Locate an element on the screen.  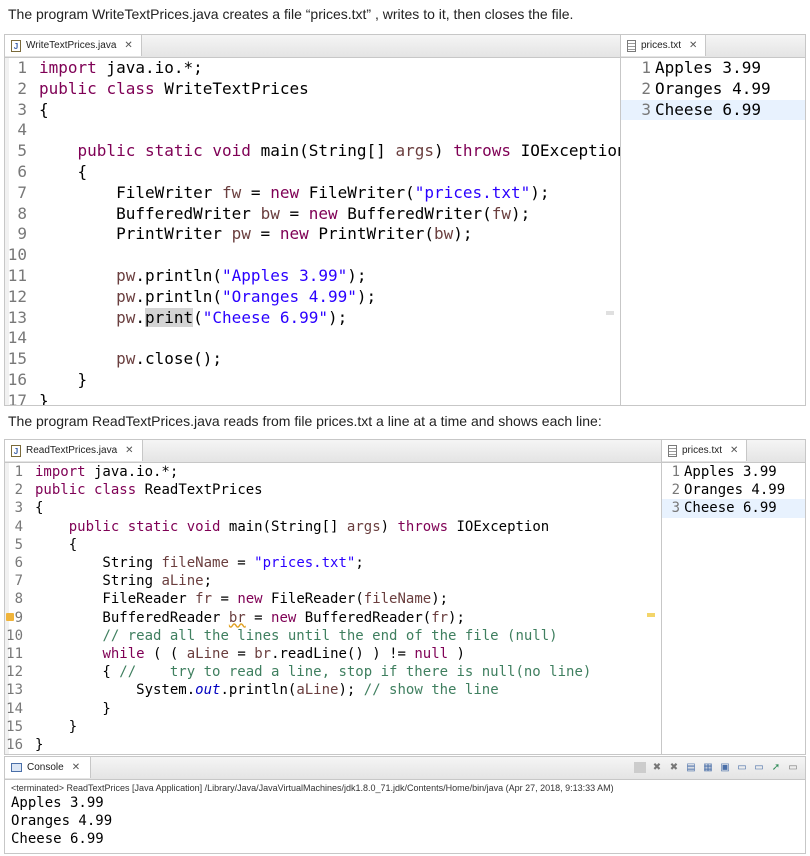
tab-read-text-prices: J ReadTextPrices.java ✕ is located at coordinates (74, 450).